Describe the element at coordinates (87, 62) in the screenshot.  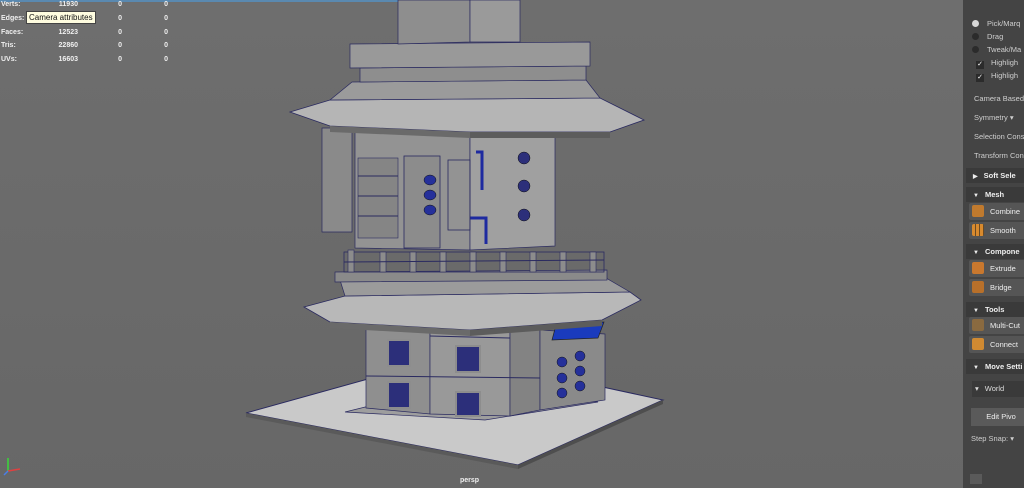
I see `hud-row-uvs: UVs: 16603 0 0` at that location.